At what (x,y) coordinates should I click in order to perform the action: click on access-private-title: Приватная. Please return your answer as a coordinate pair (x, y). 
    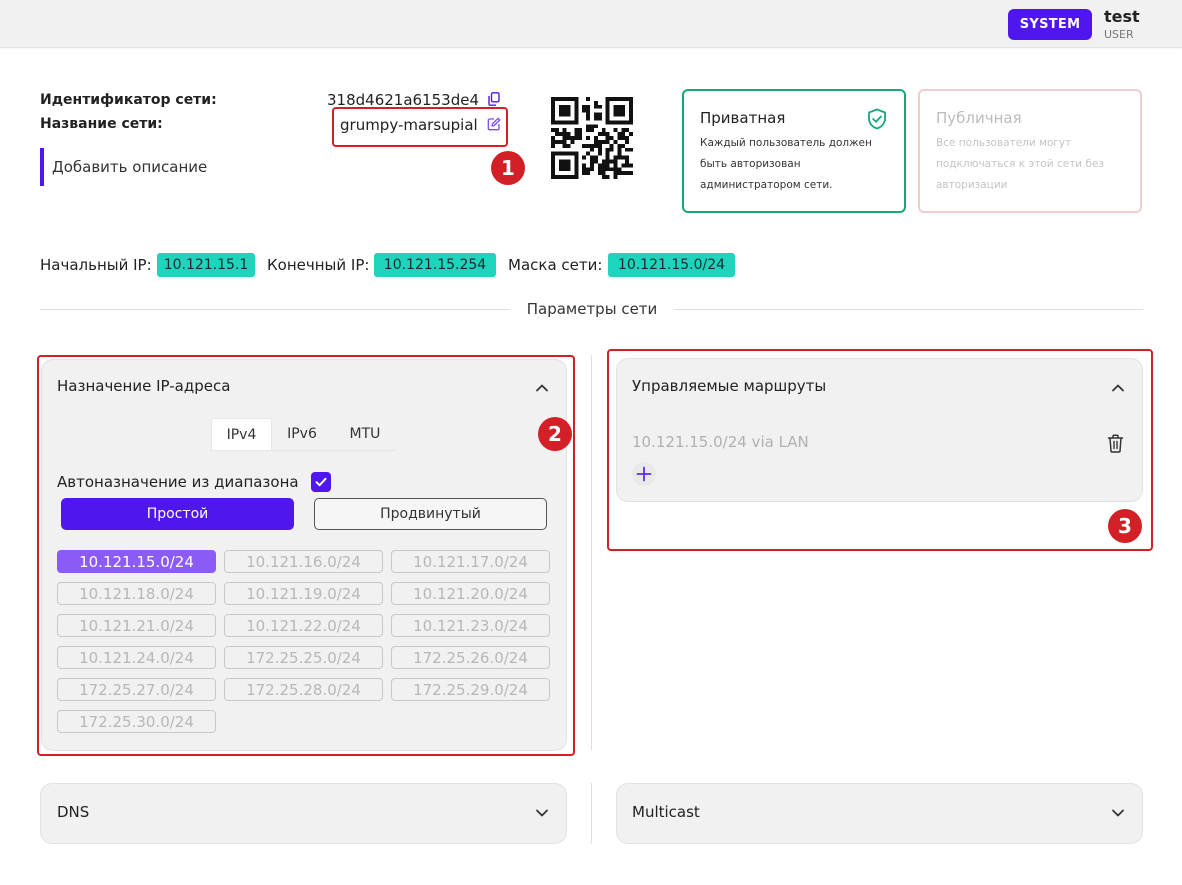
    Looking at the image, I should click on (743, 118).